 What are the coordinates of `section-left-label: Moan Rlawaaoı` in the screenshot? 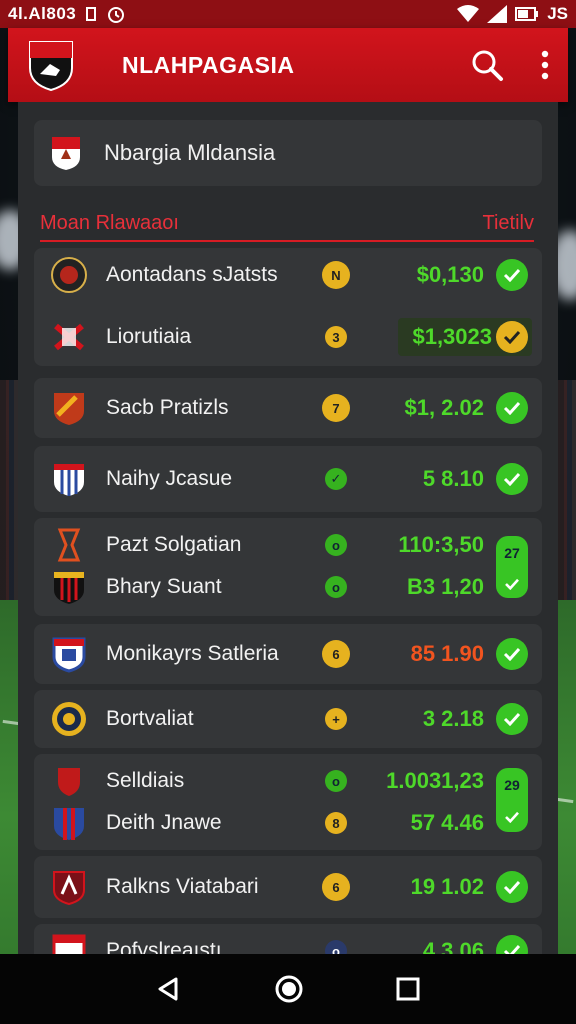 It's located at (109, 223).